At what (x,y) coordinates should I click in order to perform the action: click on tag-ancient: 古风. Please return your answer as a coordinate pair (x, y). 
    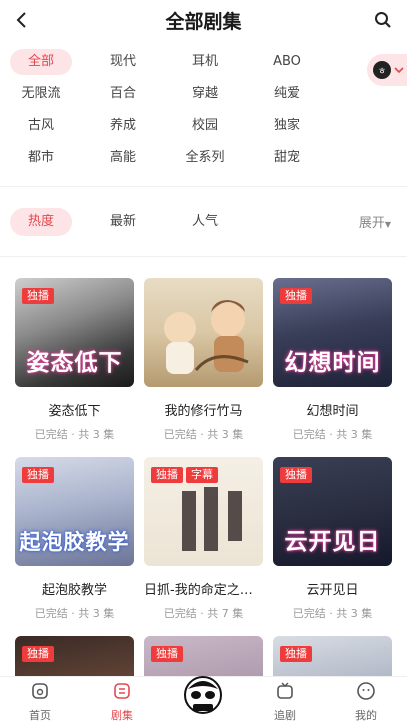
    Looking at the image, I should click on (41, 126).